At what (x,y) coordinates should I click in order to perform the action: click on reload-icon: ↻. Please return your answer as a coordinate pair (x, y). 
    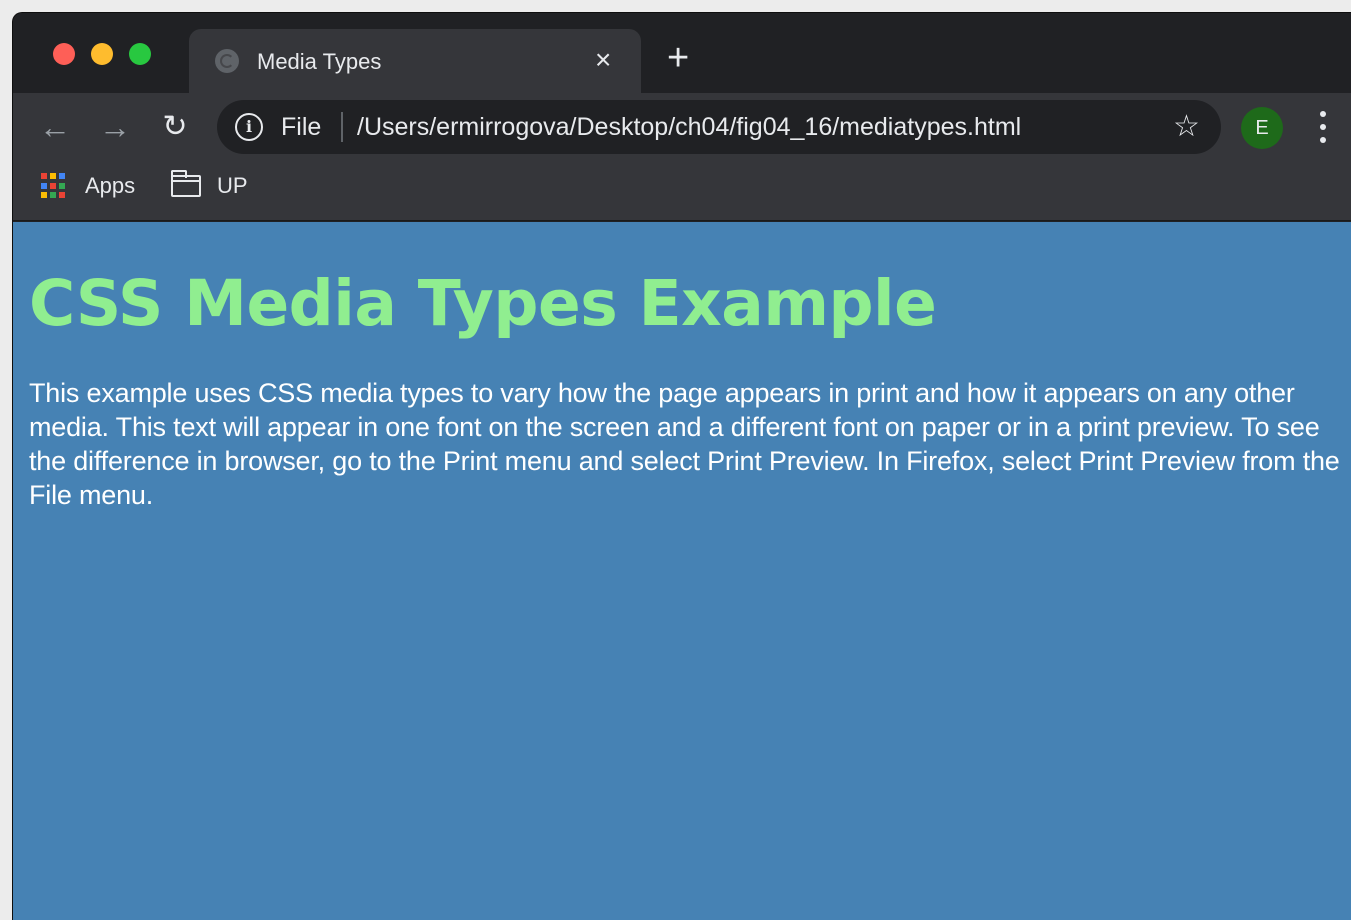
    Looking at the image, I should click on (175, 127).